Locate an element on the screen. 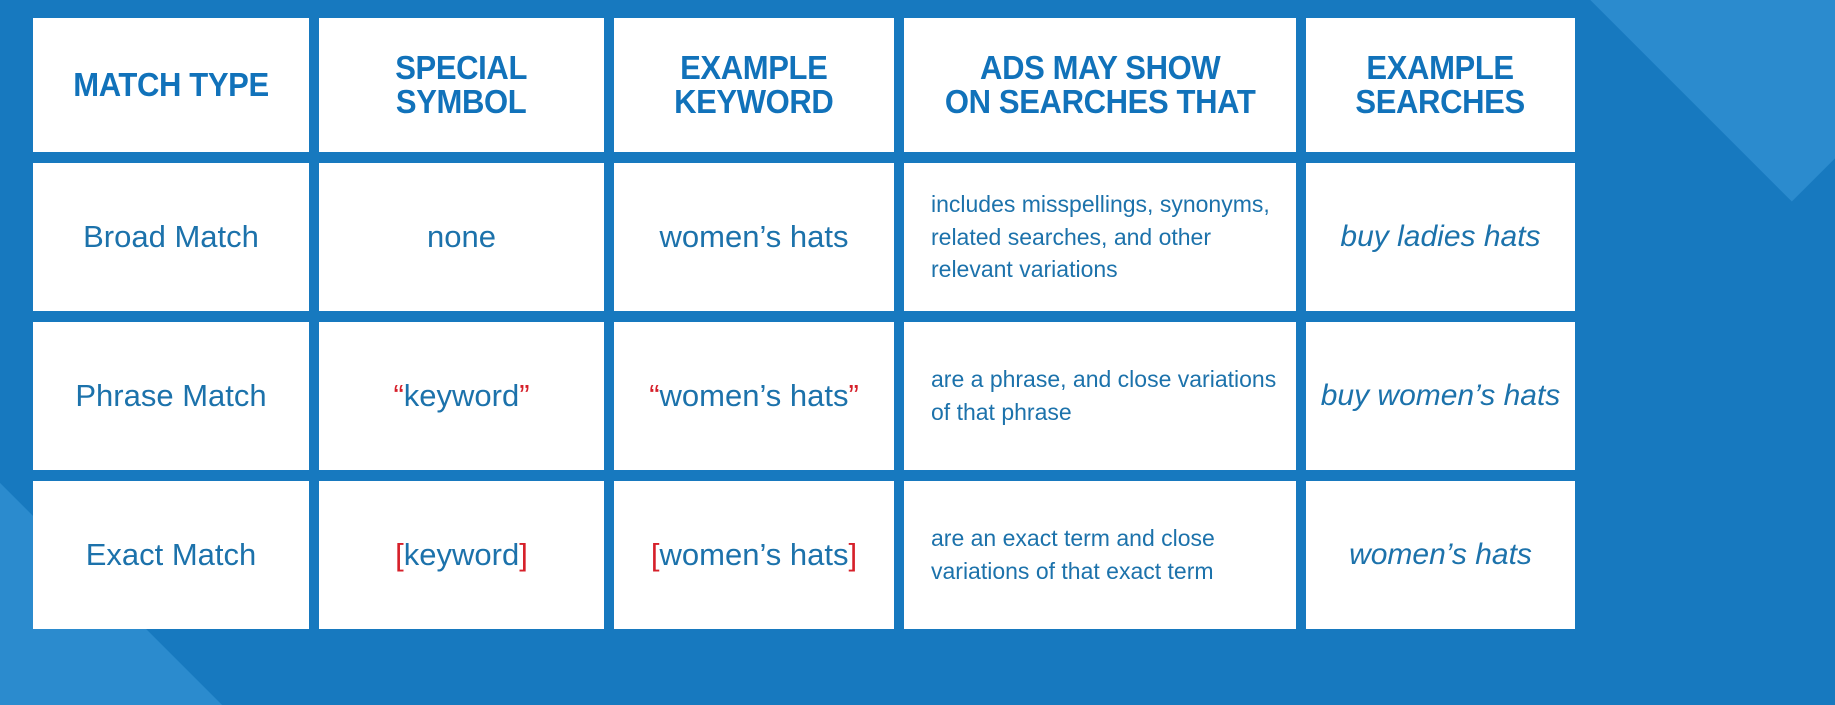 This screenshot has width=1835, height=705. column-header-example-searches-label: EXAMPLE SEARCHES is located at coordinates (1440, 84).